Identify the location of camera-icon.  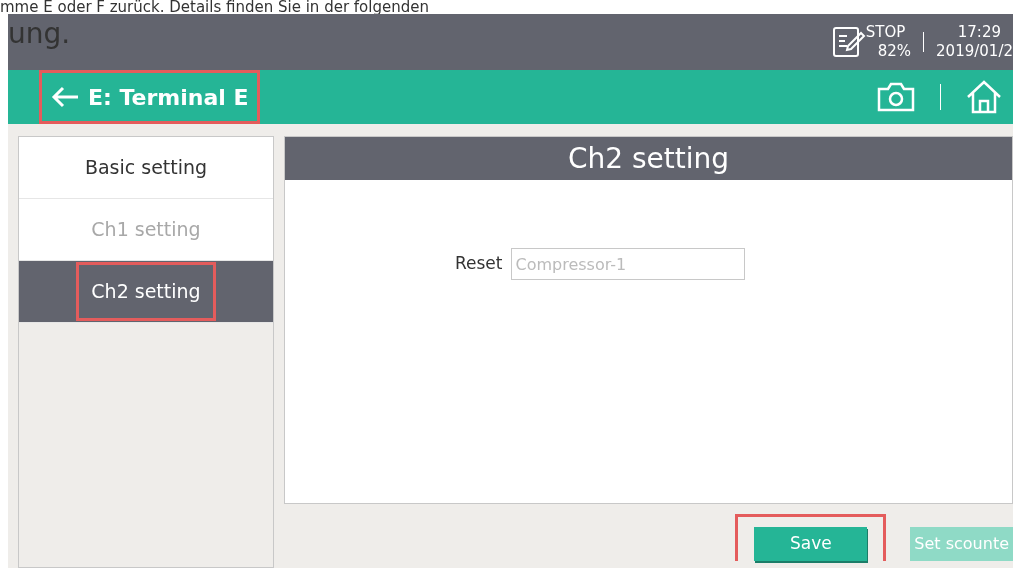
(896, 97).